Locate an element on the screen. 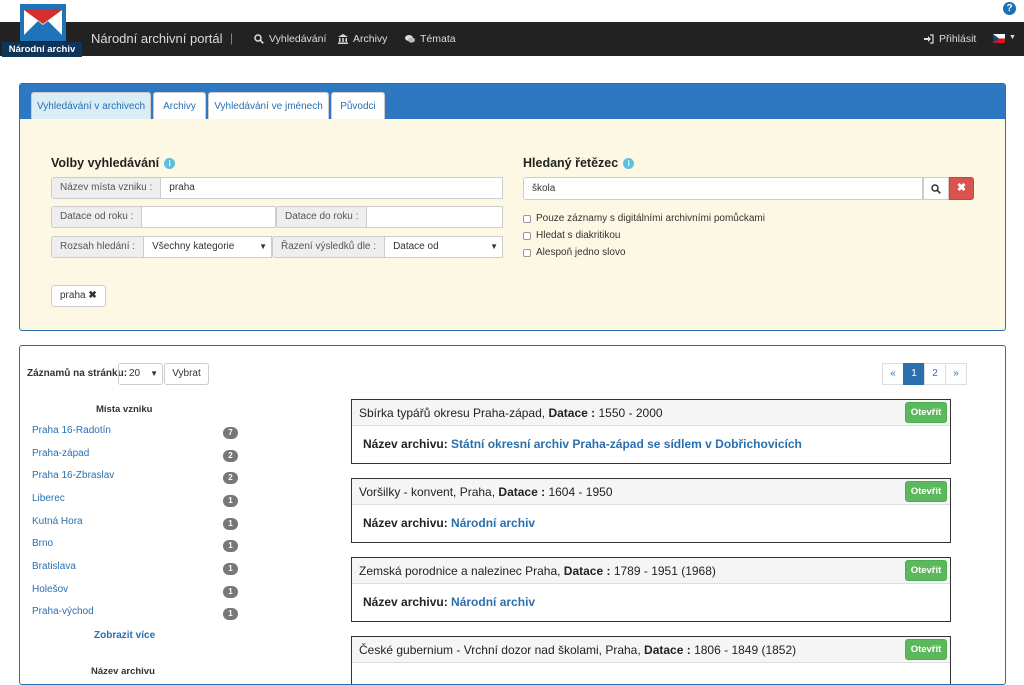  facet-item: Bratislava 1 is located at coordinates (137, 569).